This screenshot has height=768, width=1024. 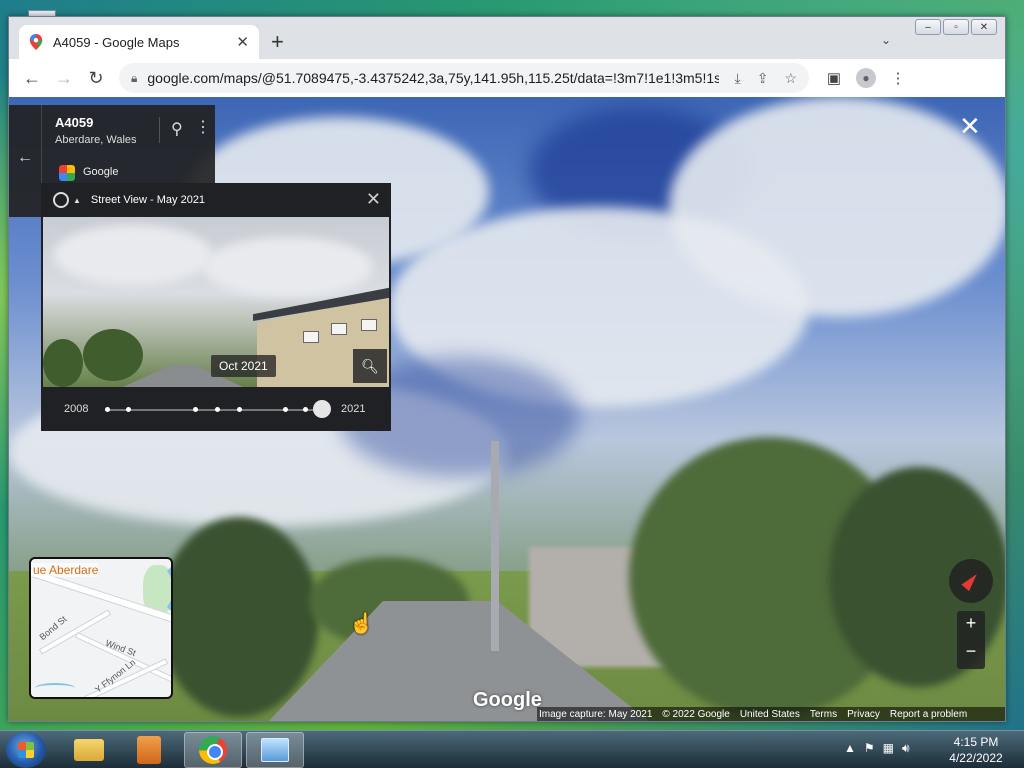 I want to click on zoom-in-button: +, so click(x=971, y=623).